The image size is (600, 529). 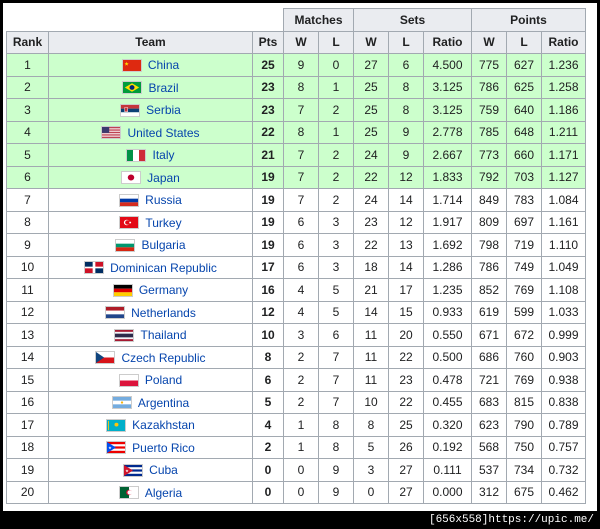 What do you see at coordinates (163, 110) in the screenshot?
I see `team-link: Serbia` at bounding box center [163, 110].